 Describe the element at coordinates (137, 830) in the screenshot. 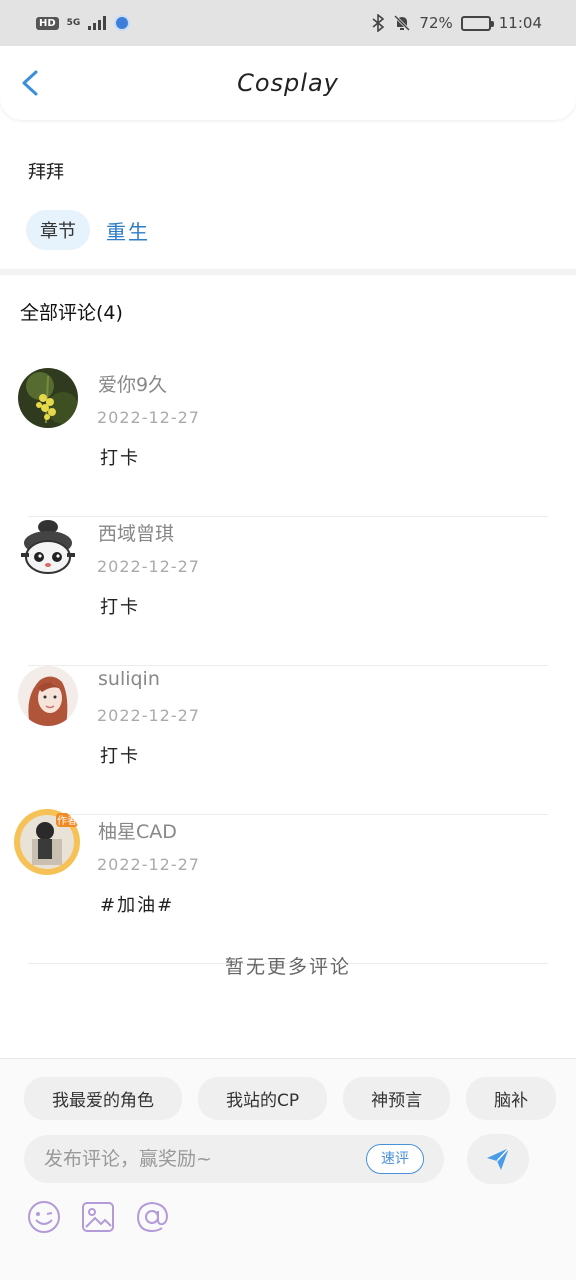

I see `comment-username: 柚星CAD` at that location.